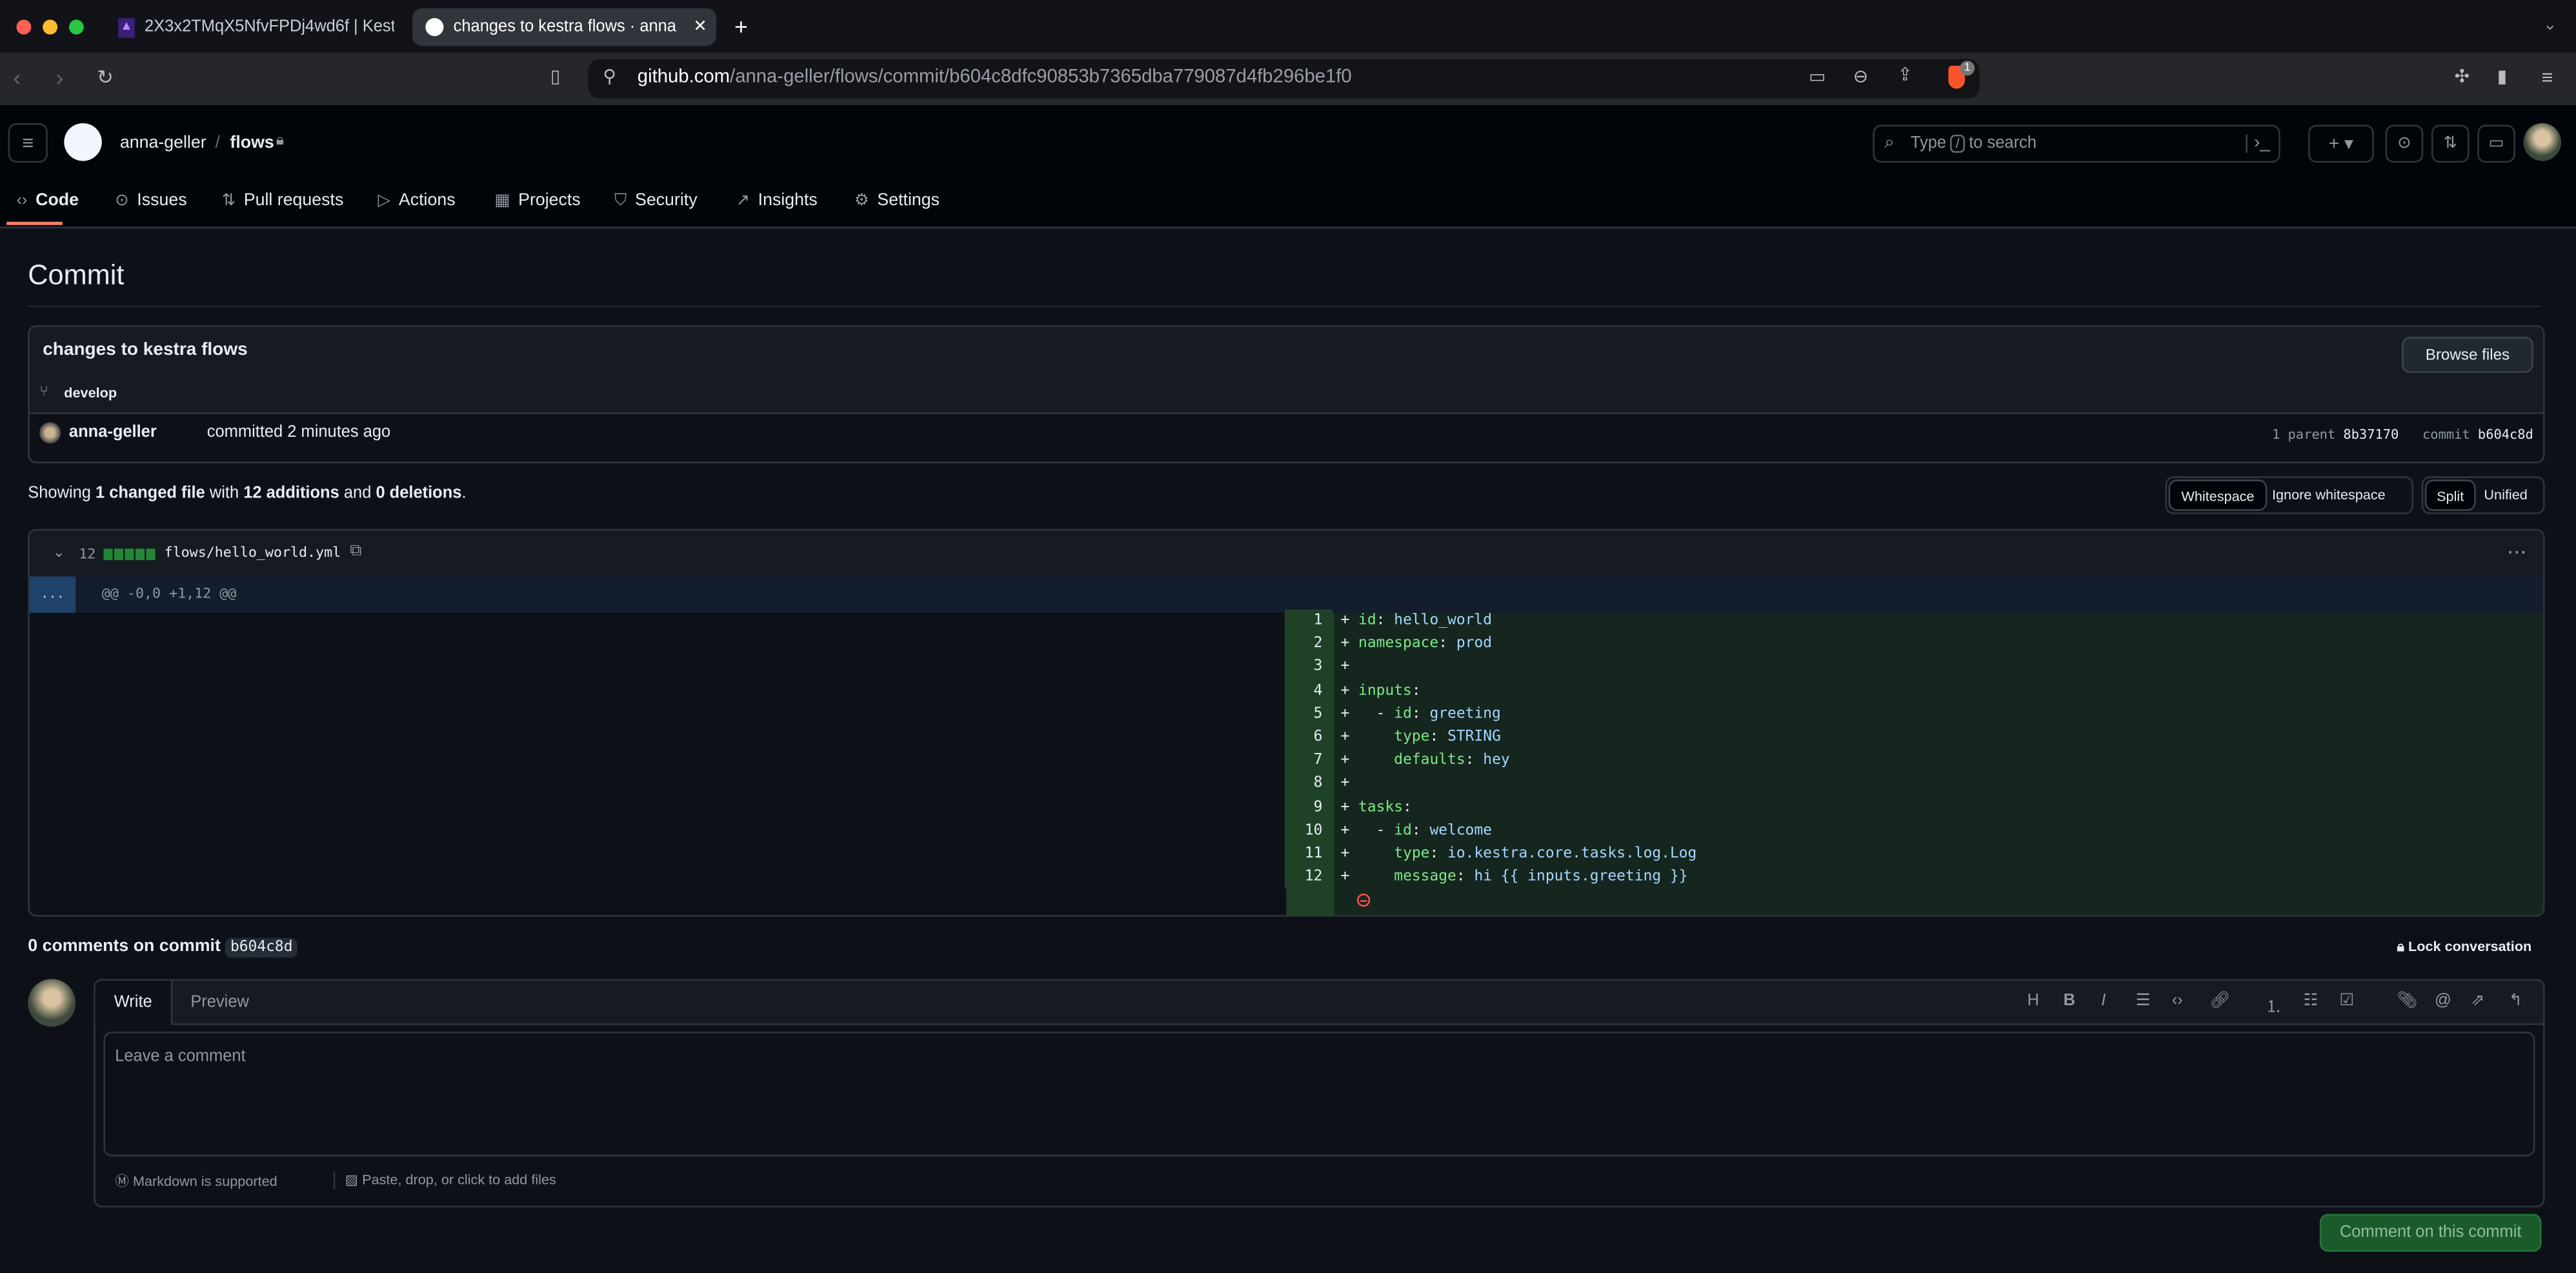  Describe the element at coordinates (2103, 1001) in the screenshot. I see `italic-icon: I` at that location.